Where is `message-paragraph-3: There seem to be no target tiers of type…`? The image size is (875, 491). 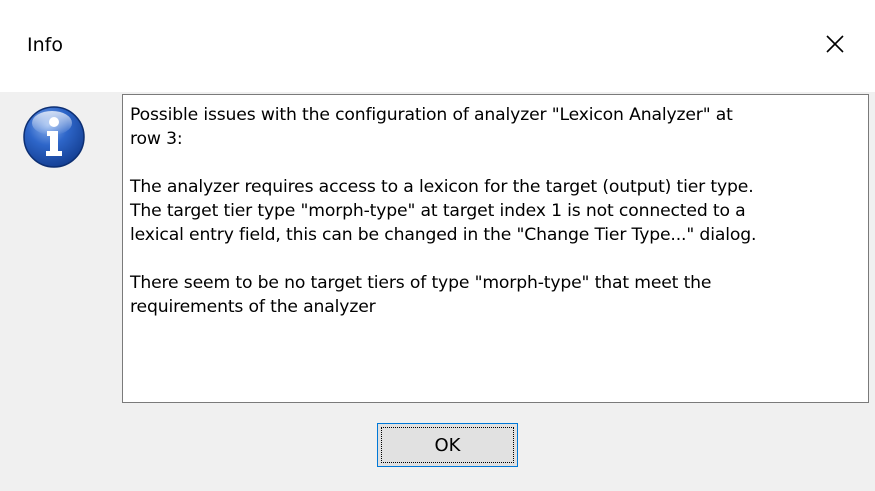
message-paragraph-3: There seem to be no target tiers of type… is located at coordinates (421, 295).